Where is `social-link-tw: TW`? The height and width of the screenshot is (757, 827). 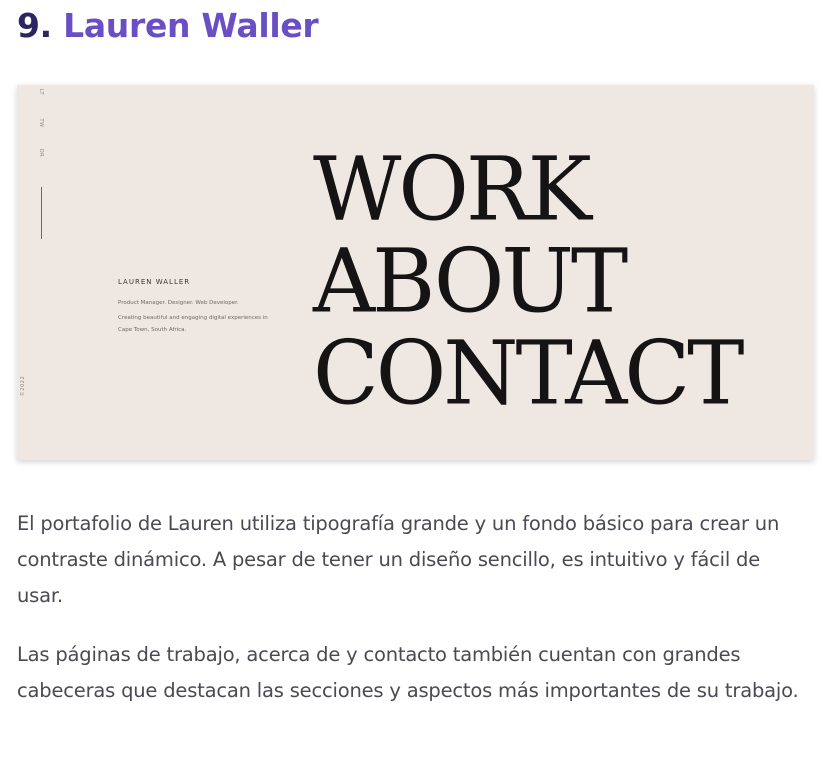 social-link-tw: TW is located at coordinates (41, 123).